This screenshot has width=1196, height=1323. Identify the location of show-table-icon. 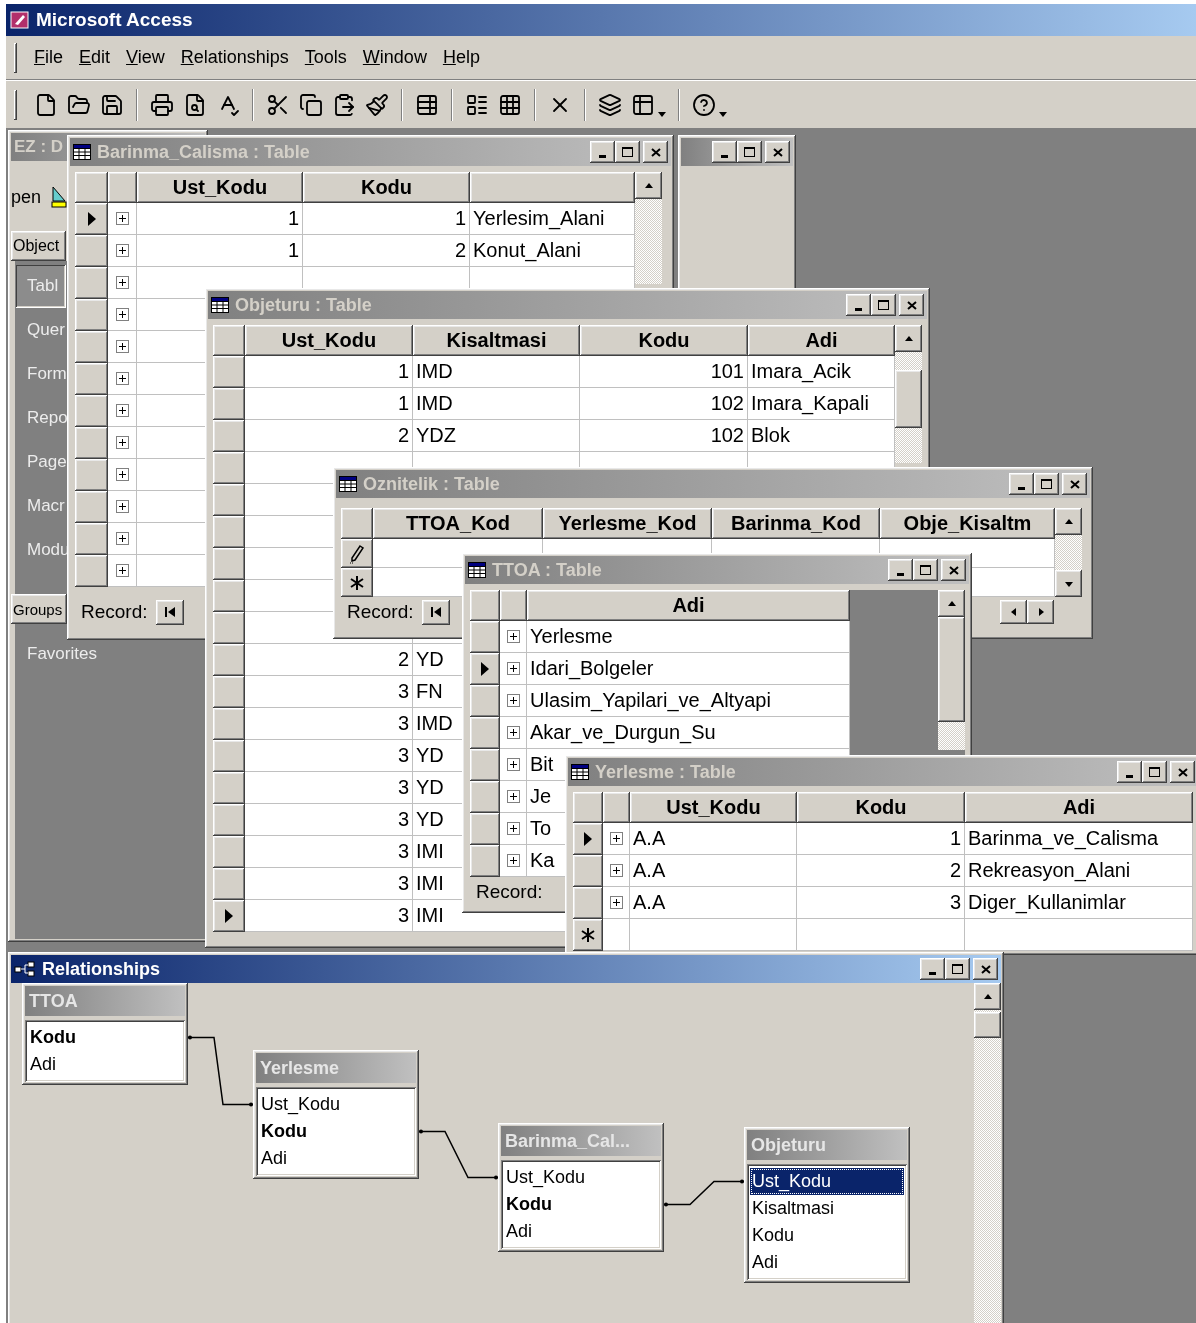
(427, 104).